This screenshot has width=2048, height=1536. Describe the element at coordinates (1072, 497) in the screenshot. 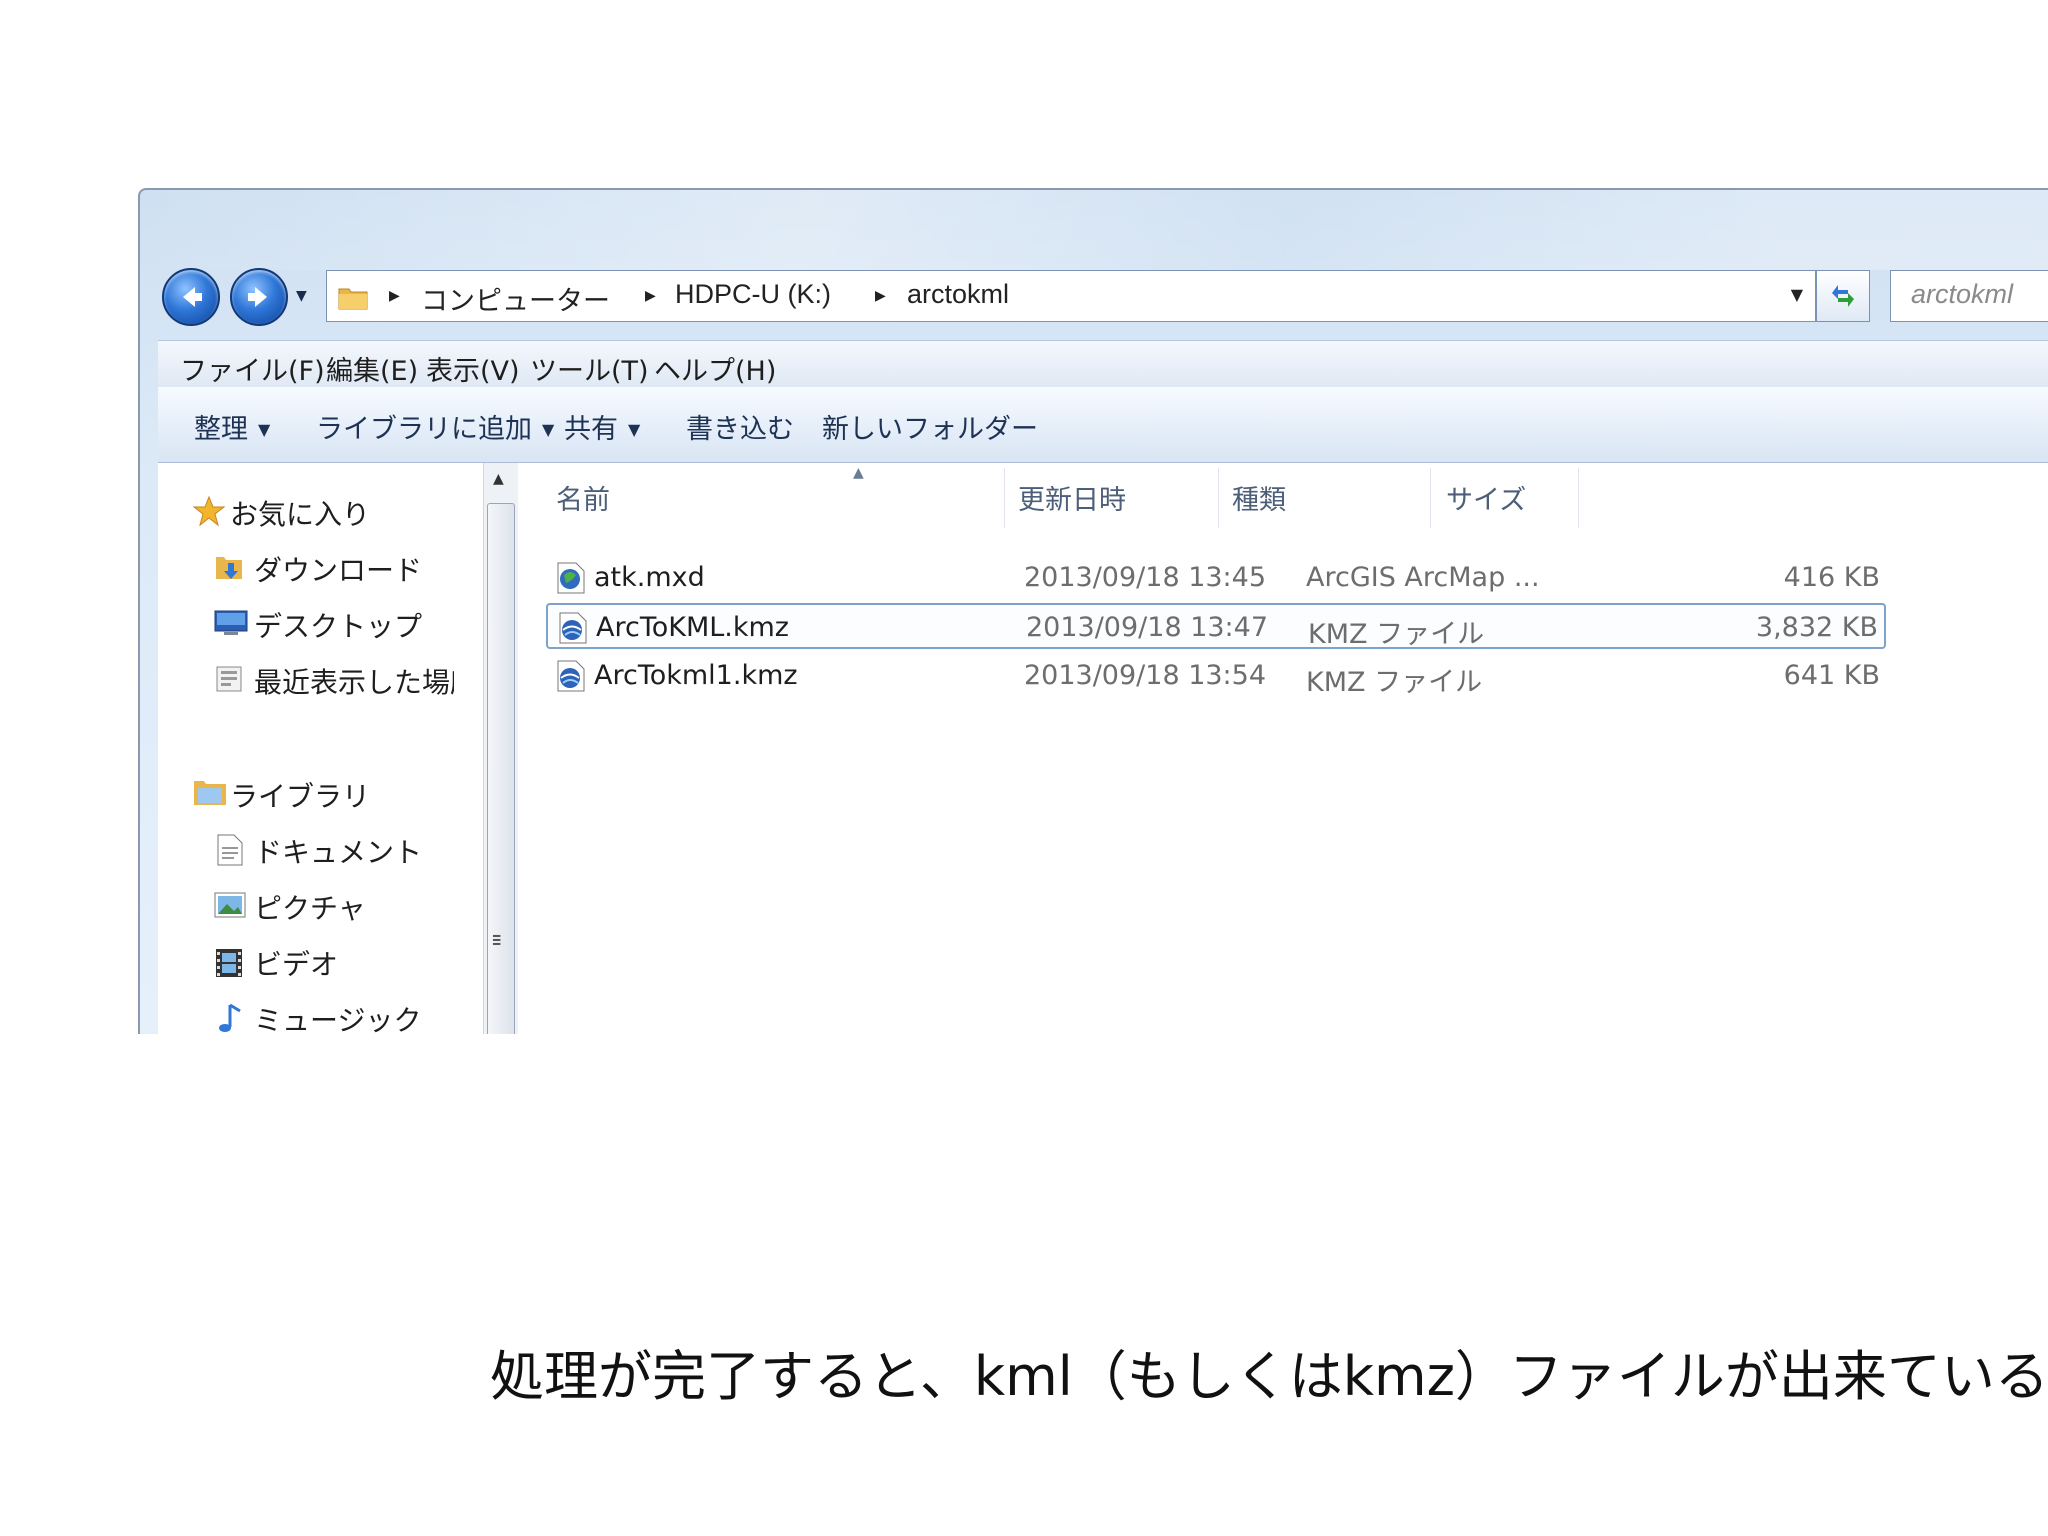

I see `column-header-date: 更新日時` at that location.